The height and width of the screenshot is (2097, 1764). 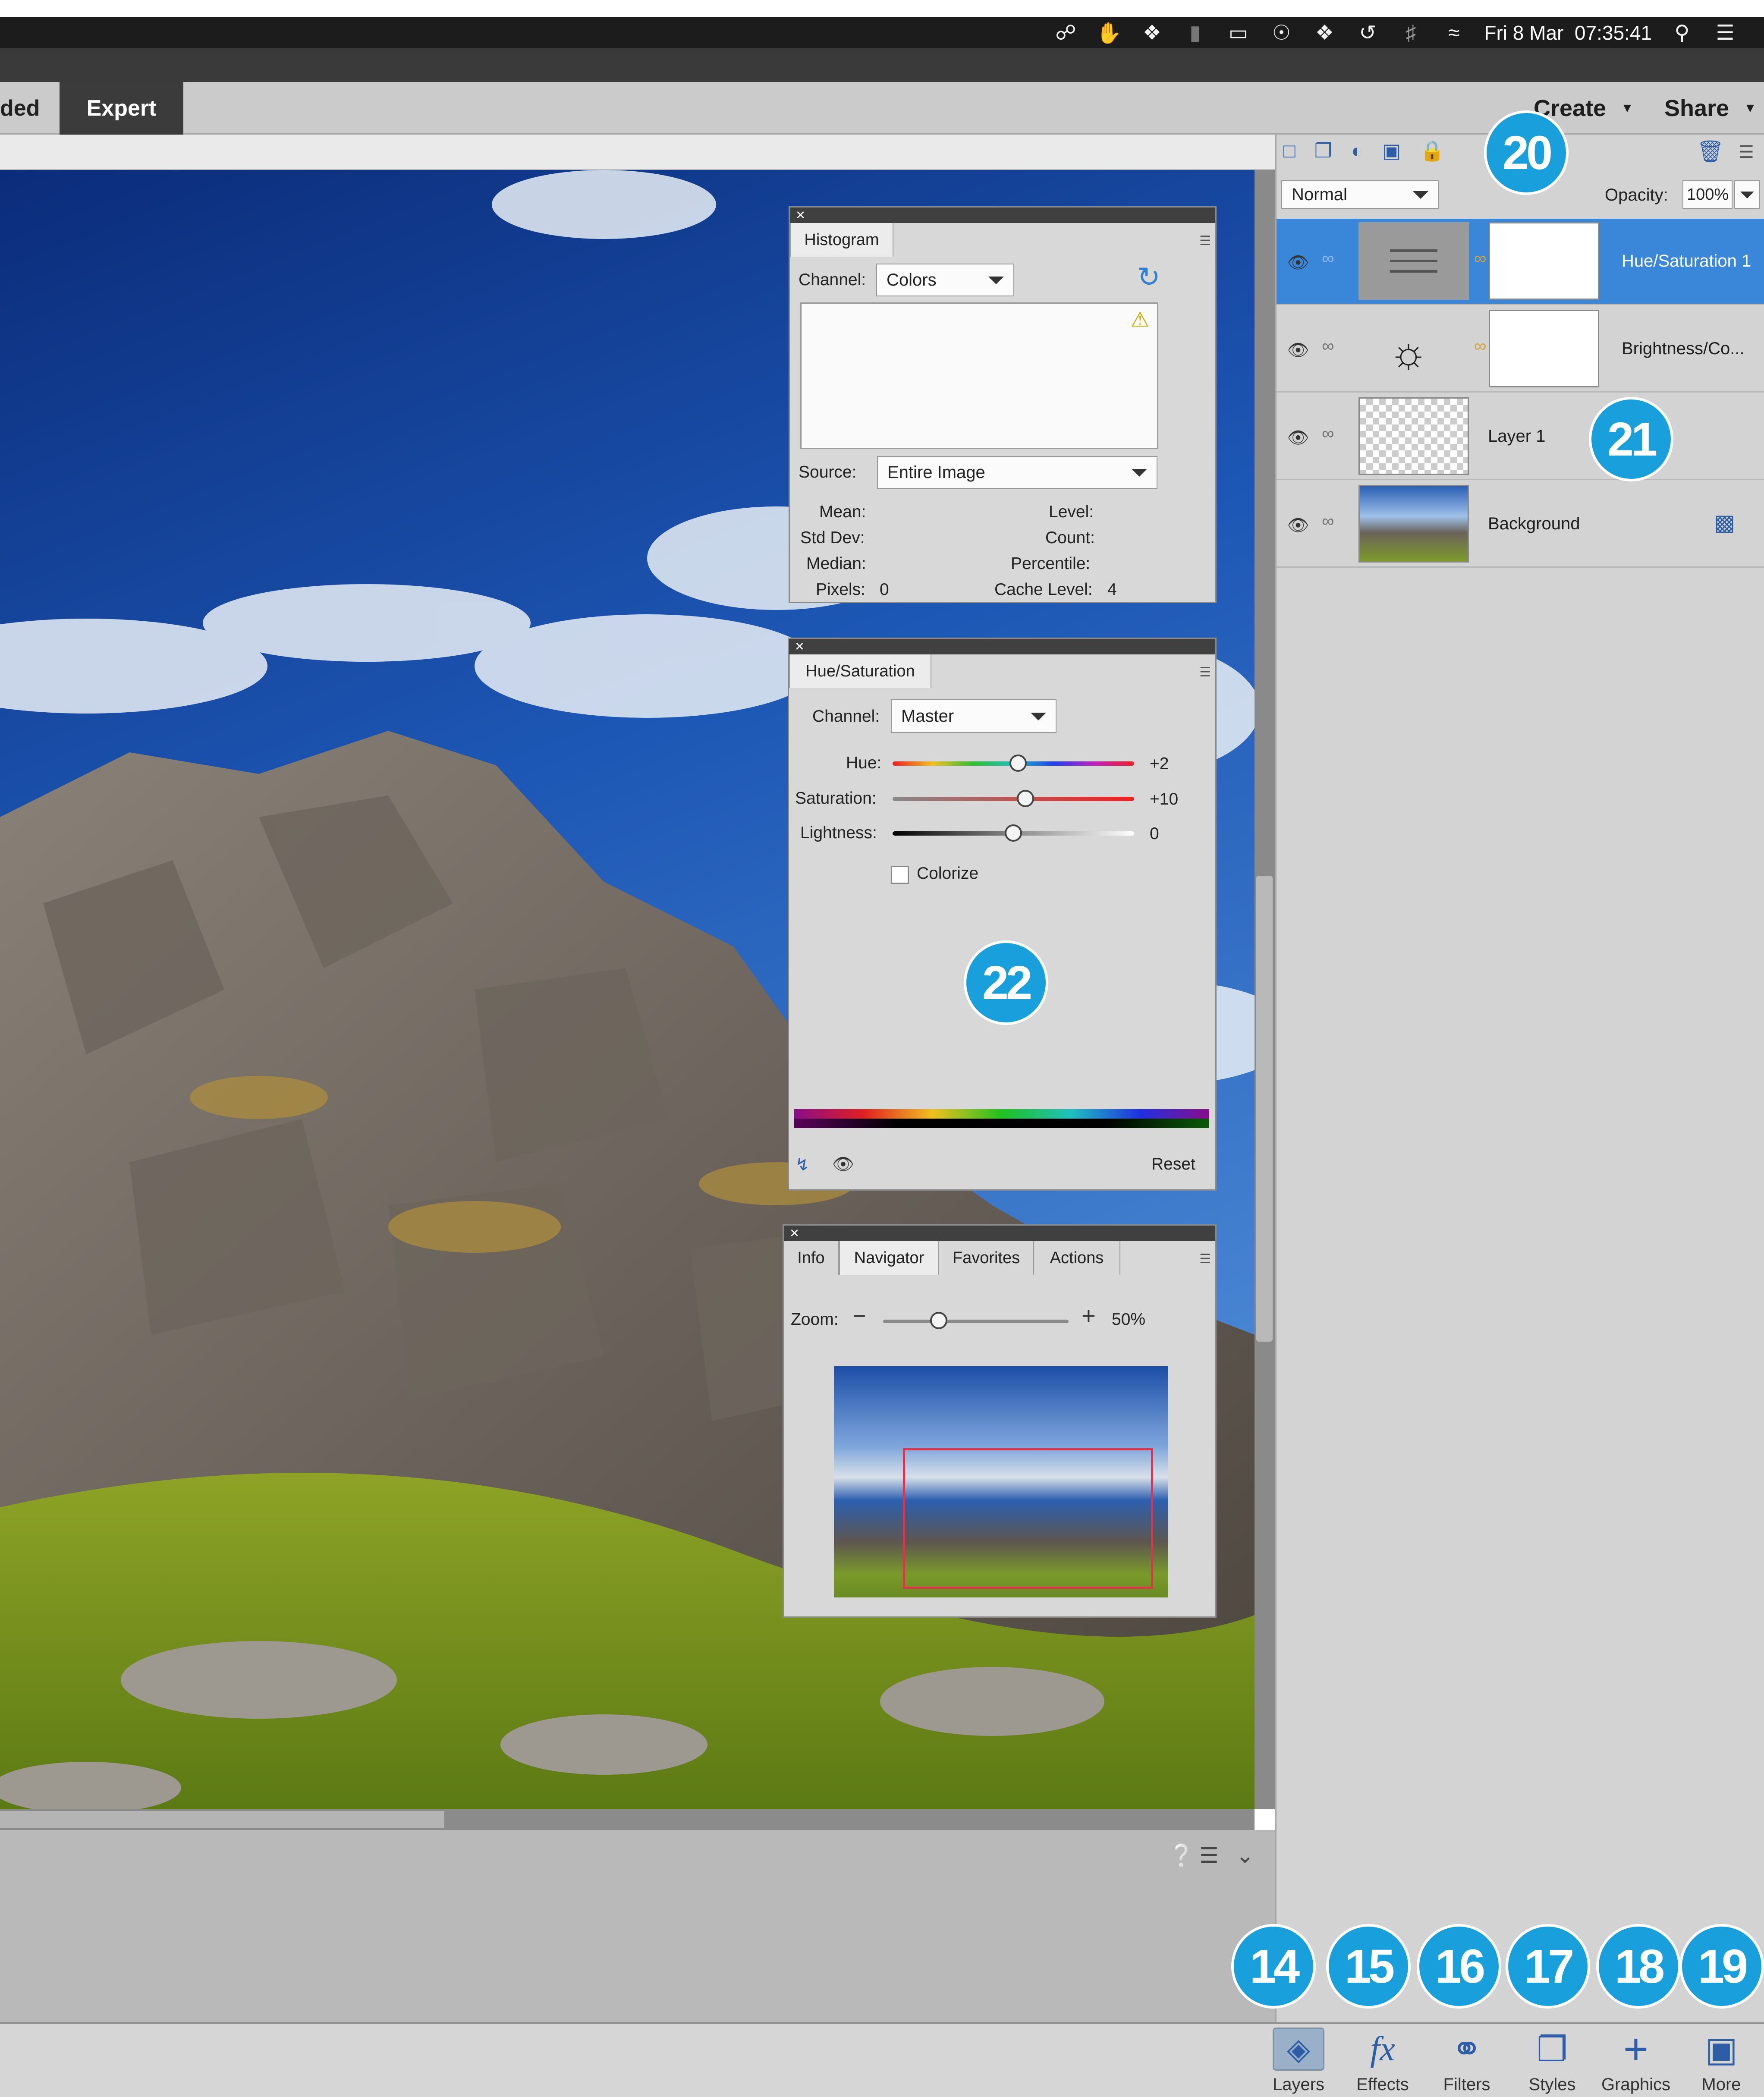 I want to click on accessibility-icon: ☉, so click(x=1281, y=33).